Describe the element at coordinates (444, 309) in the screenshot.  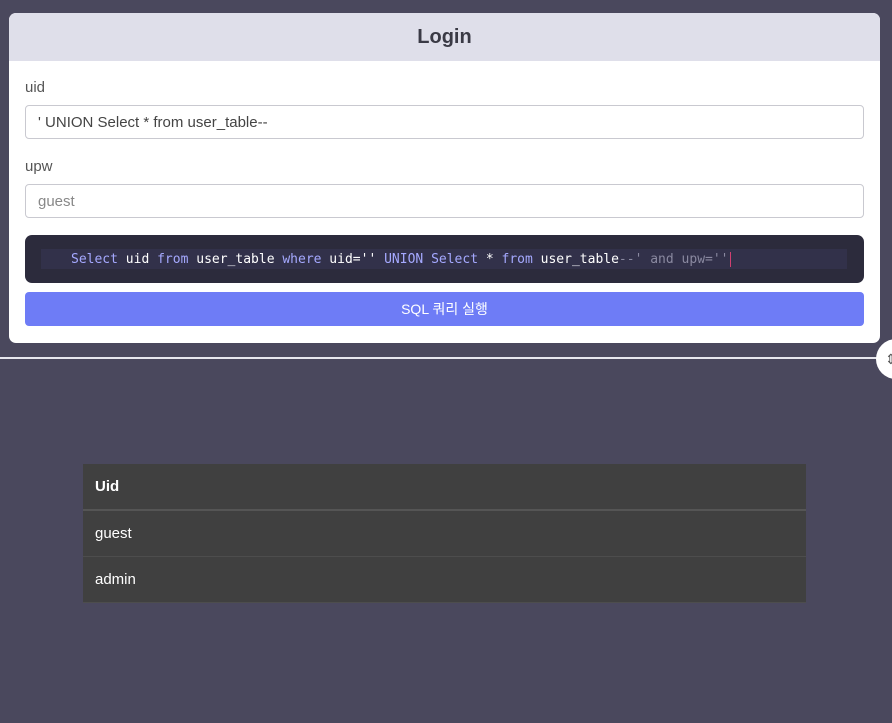
I see `run-sql-button: SQL 쿼리 실행` at that location.